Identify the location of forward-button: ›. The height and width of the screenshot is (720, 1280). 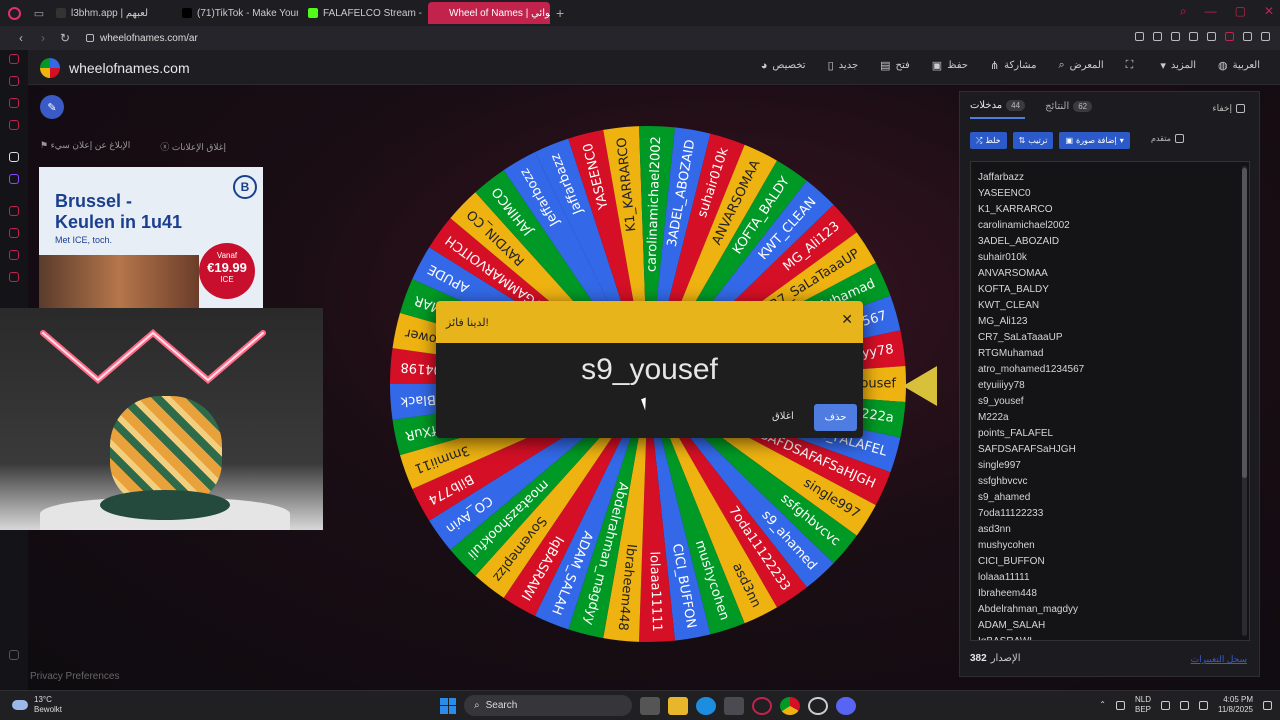
(43, 38).